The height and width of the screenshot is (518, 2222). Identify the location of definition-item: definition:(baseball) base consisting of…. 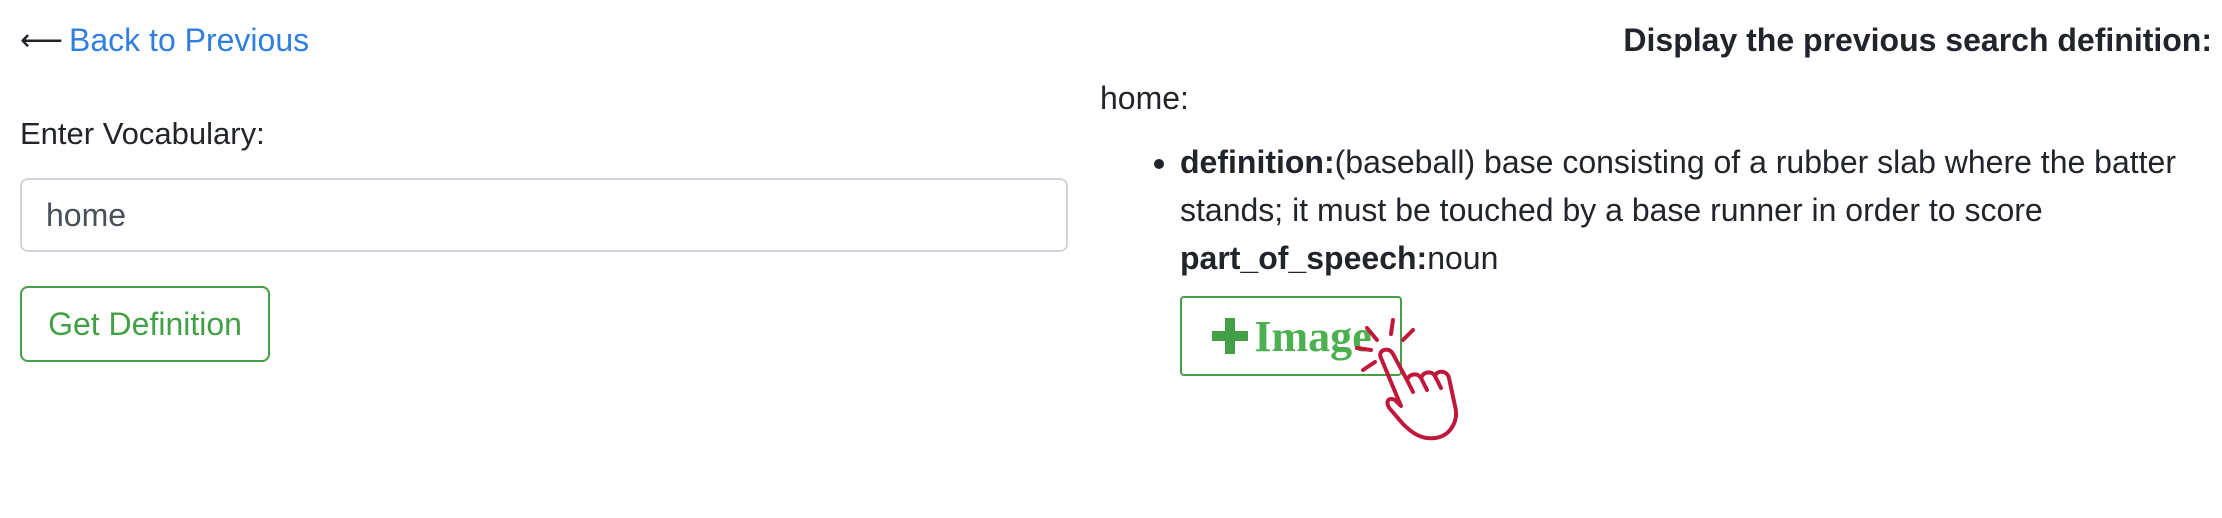
(1701, 210).